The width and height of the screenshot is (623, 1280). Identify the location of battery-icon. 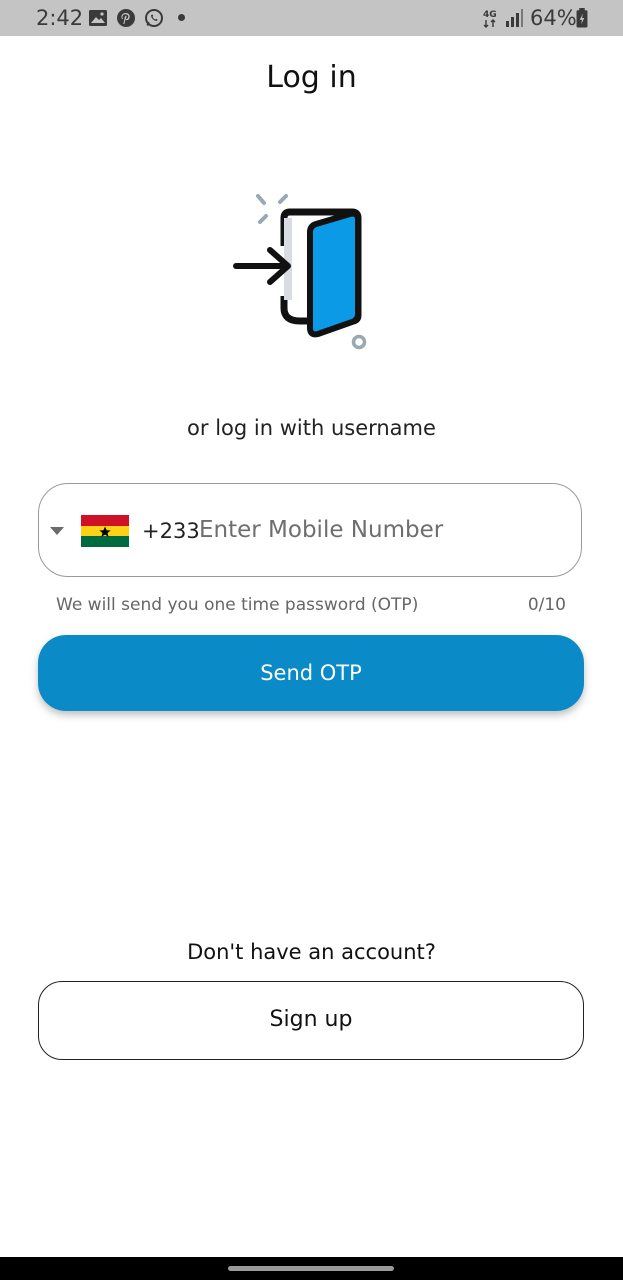
(582, 18).